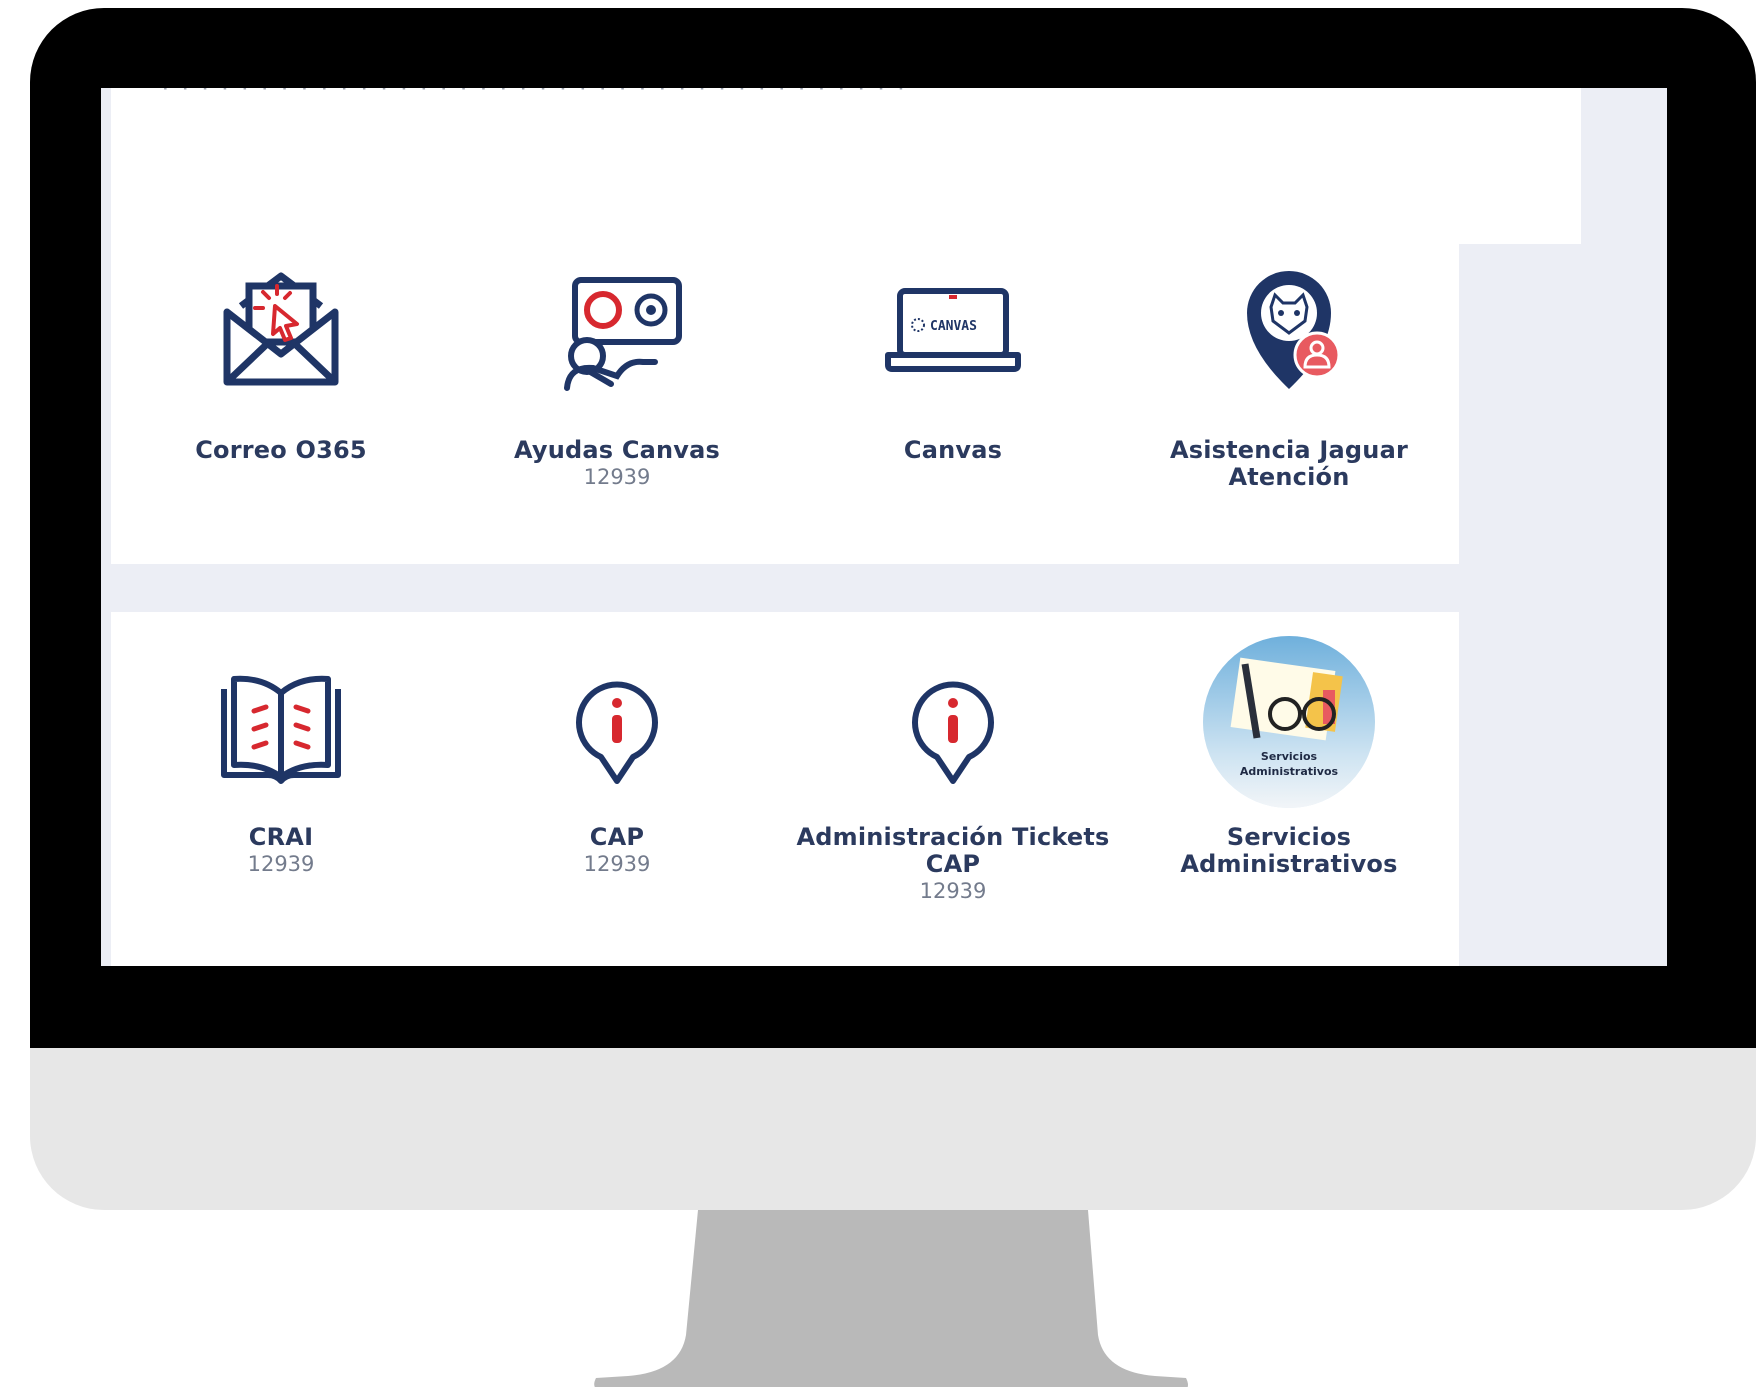  Describe the element at coordinates (617, 837) in the screenshot. I see `tile-label: CAP` at that location.